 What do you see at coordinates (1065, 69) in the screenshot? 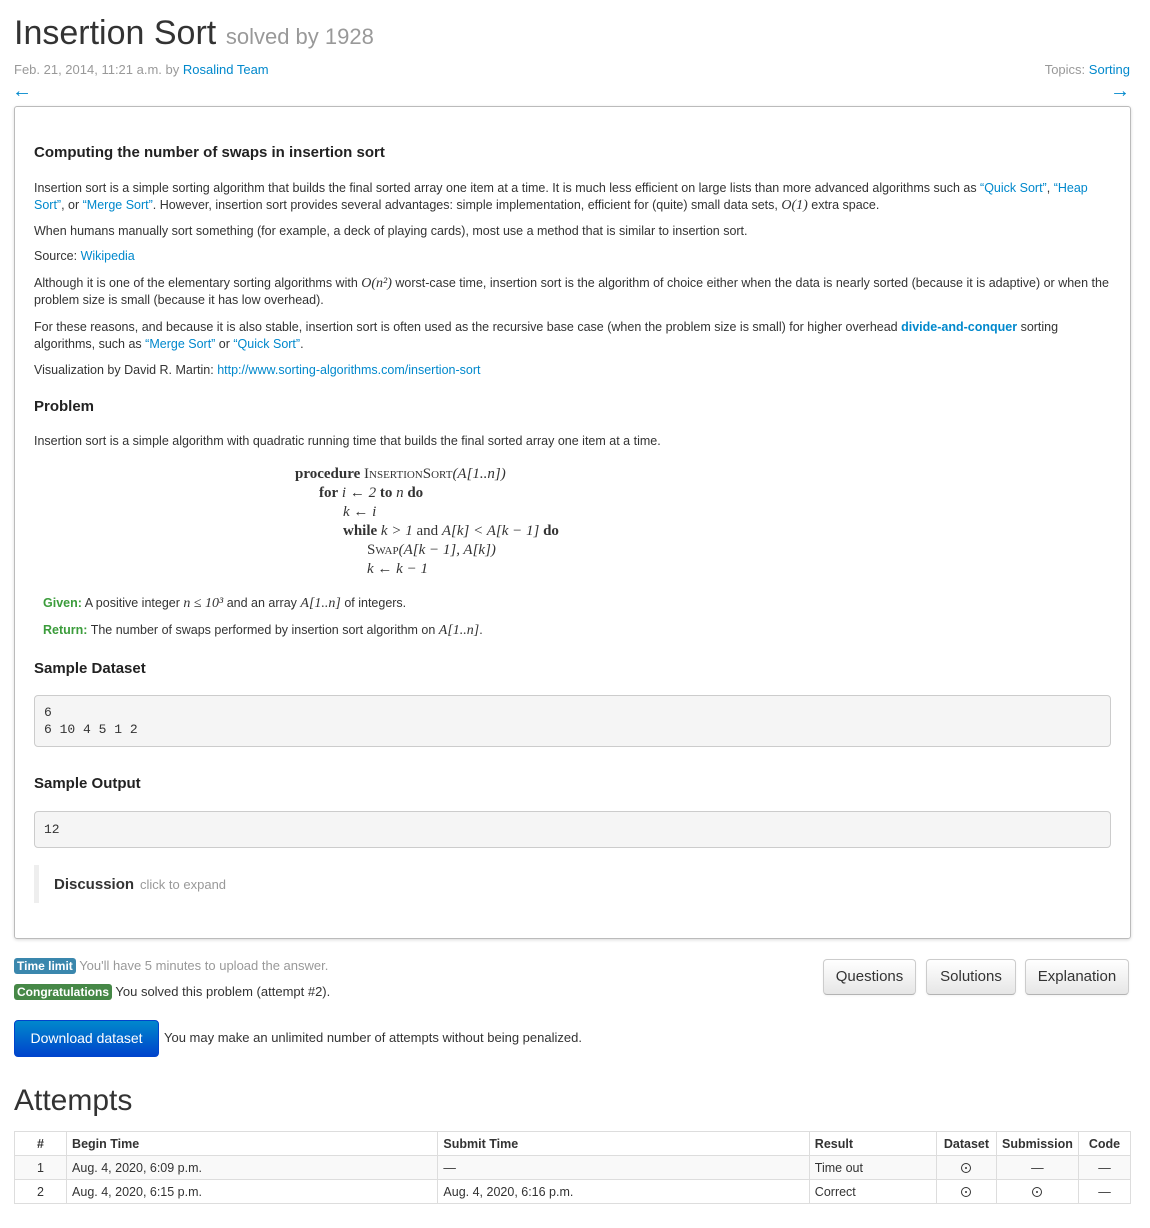
I see `topics-label: Topics:` at bounding box center [1065, 69].